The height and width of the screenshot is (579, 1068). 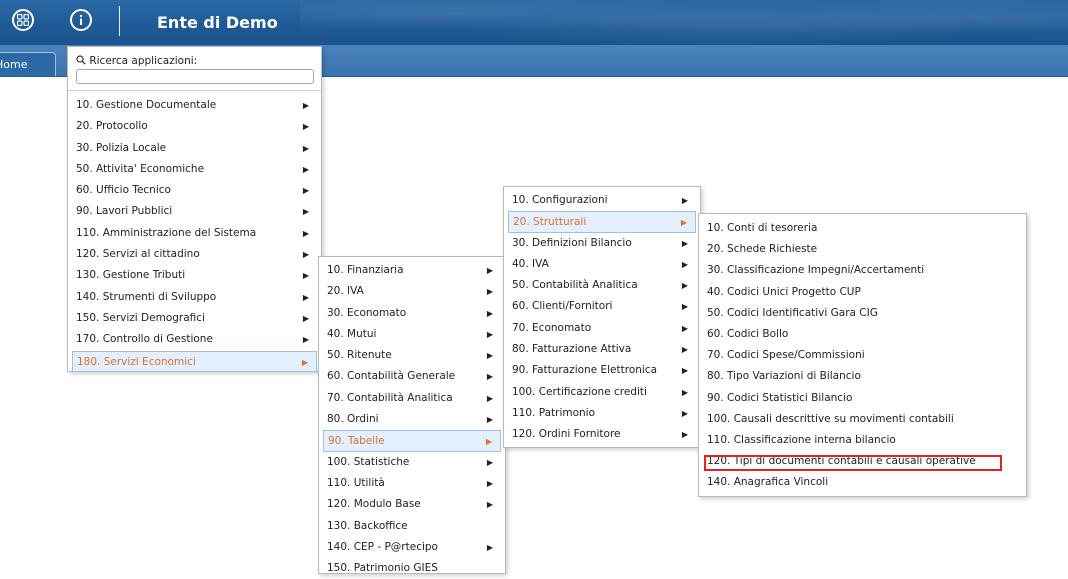 What do you see at coordinates (412, 526) in the screenshot?
I see `menu-item-backoffice: 130. Backoffice` at bounding box center [412, 526].